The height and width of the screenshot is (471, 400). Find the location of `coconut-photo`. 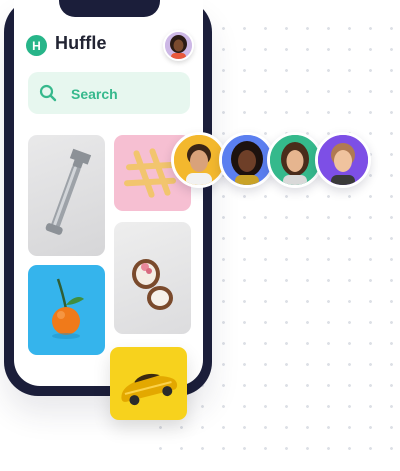

coconut-photo is located at coordinates (152, 278).